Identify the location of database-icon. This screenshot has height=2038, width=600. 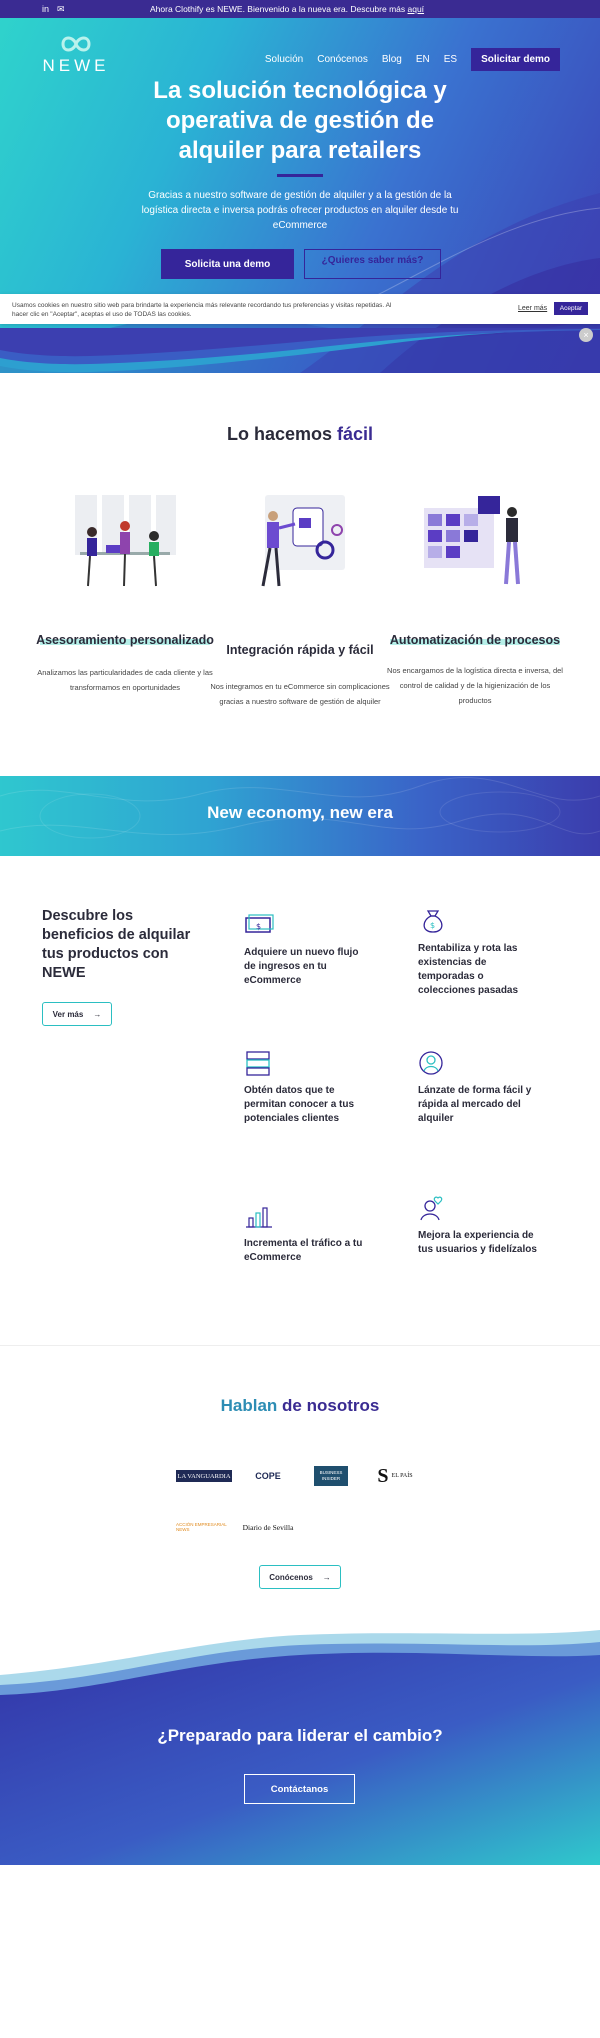
(258, 1063).